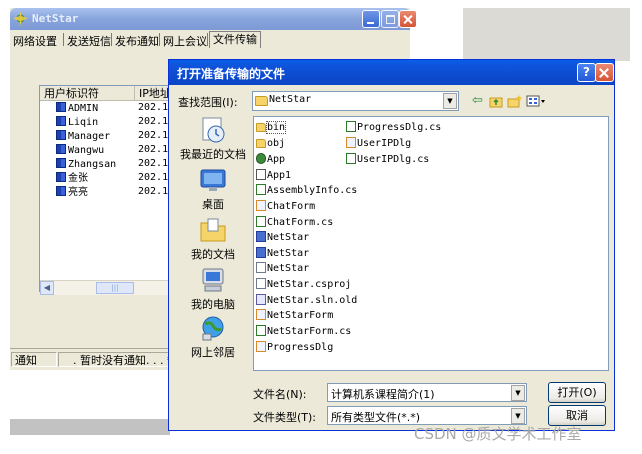  Describe the element at coordinates (271, 127) in the screenshot. I see `file-item: bin` at that location.